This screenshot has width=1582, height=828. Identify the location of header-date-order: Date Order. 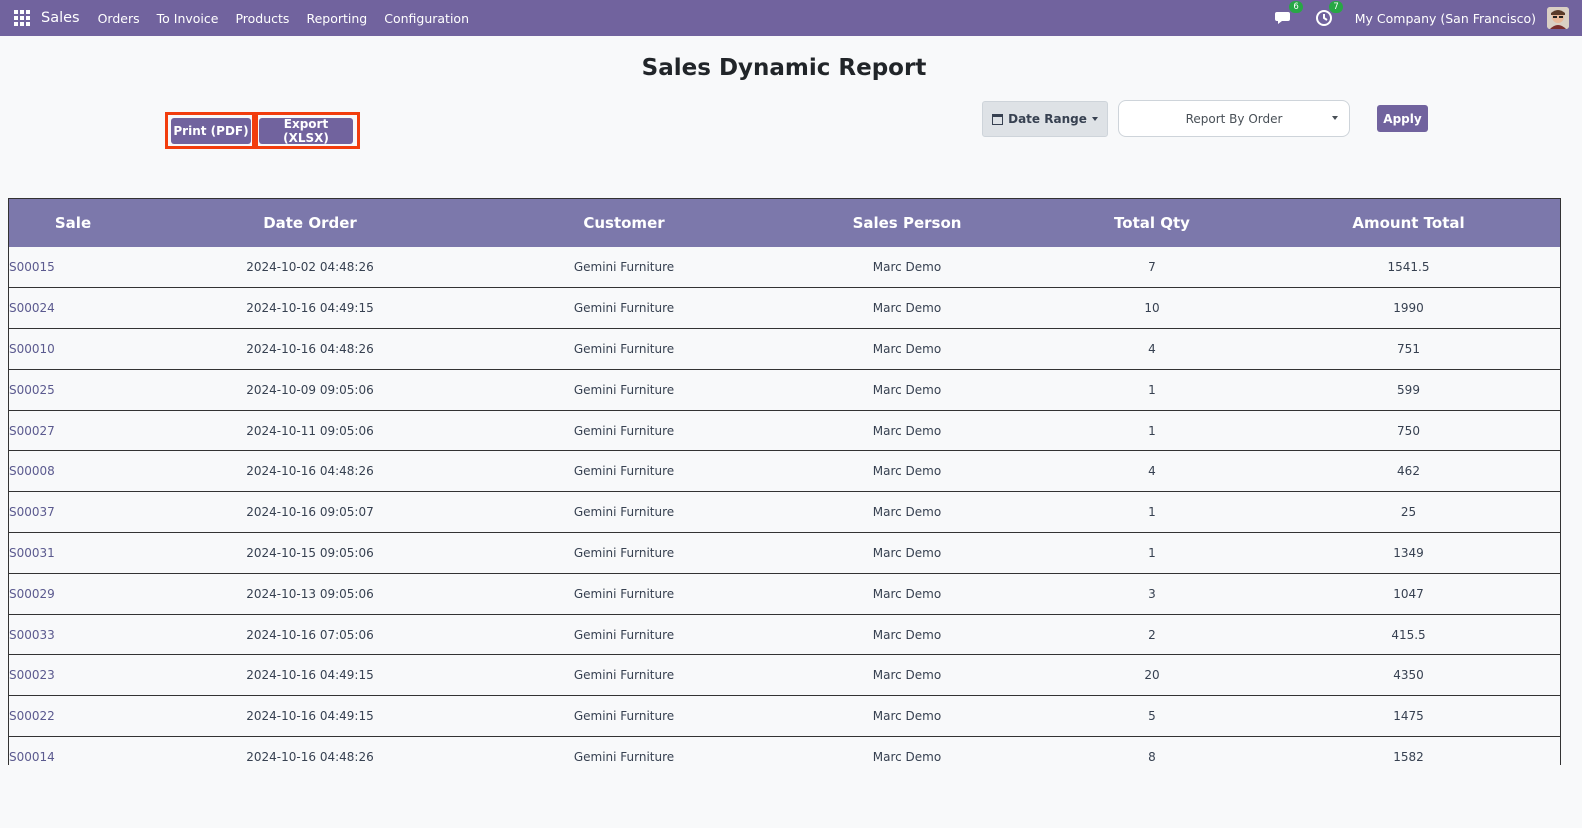
(310, 223).